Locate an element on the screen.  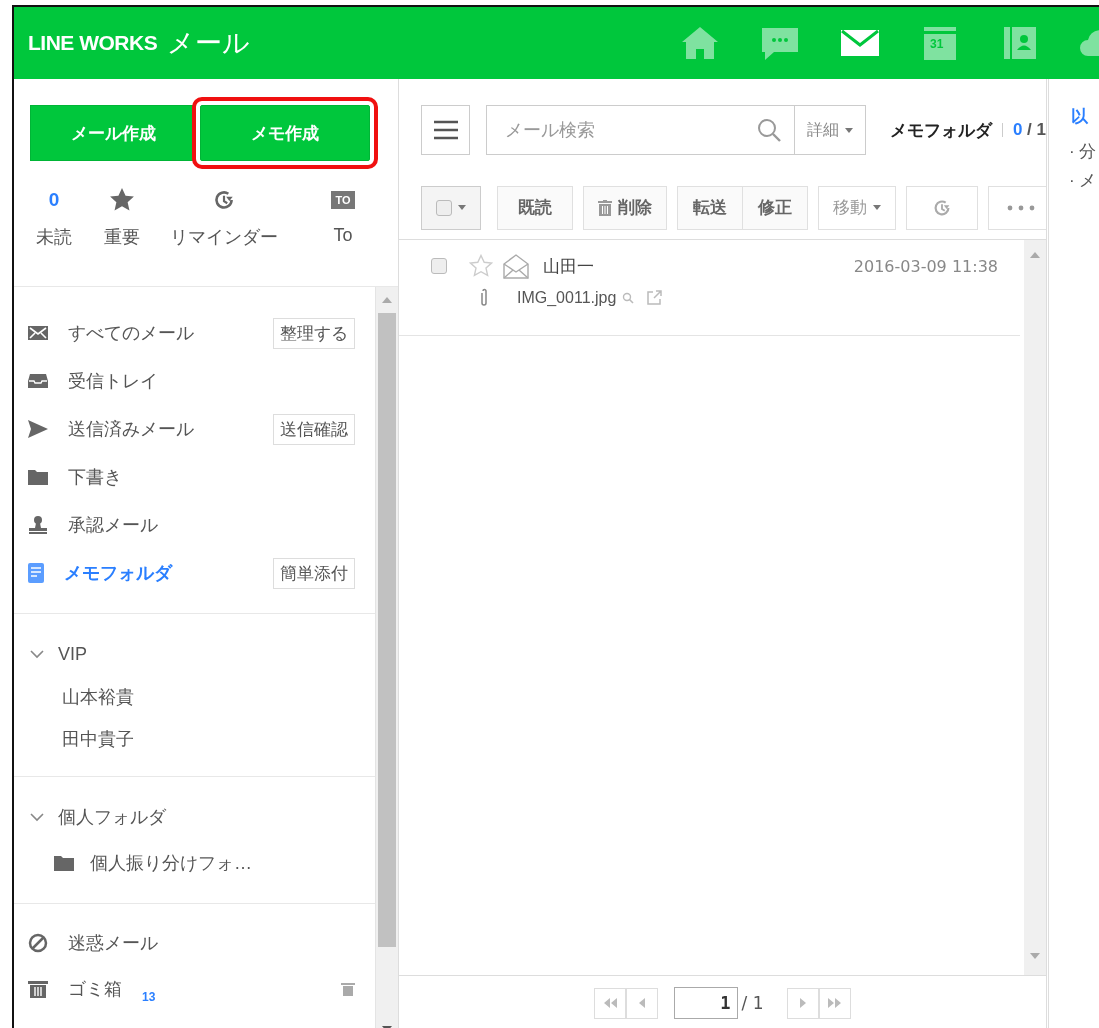
folder-item: 送信済みメール is located at coordinates (160, 429).